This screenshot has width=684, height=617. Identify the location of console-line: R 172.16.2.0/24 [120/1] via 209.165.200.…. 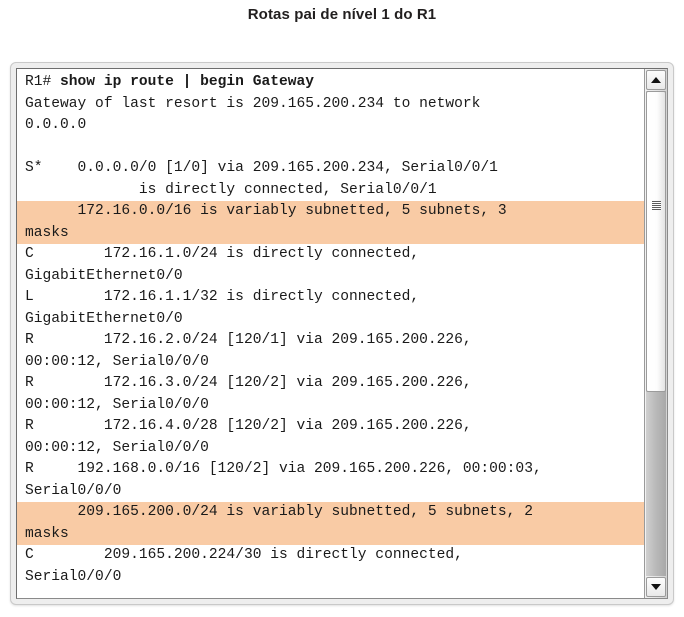
(248, 340).